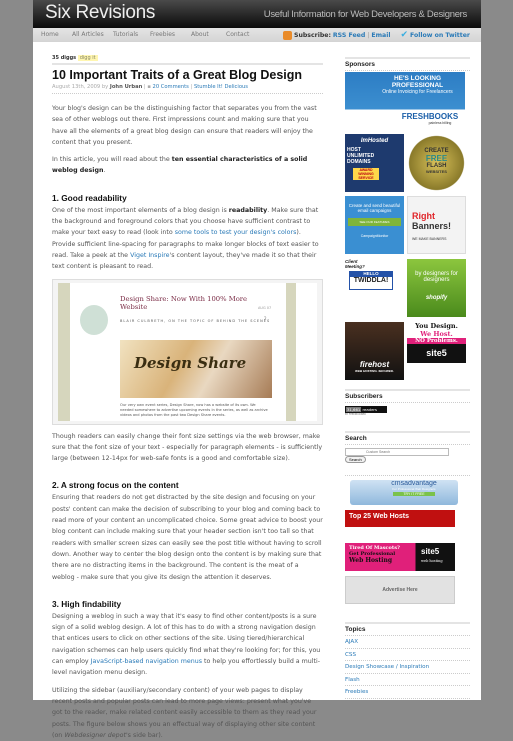  I want to click on ad-text: painless billing, so click(440, 123).